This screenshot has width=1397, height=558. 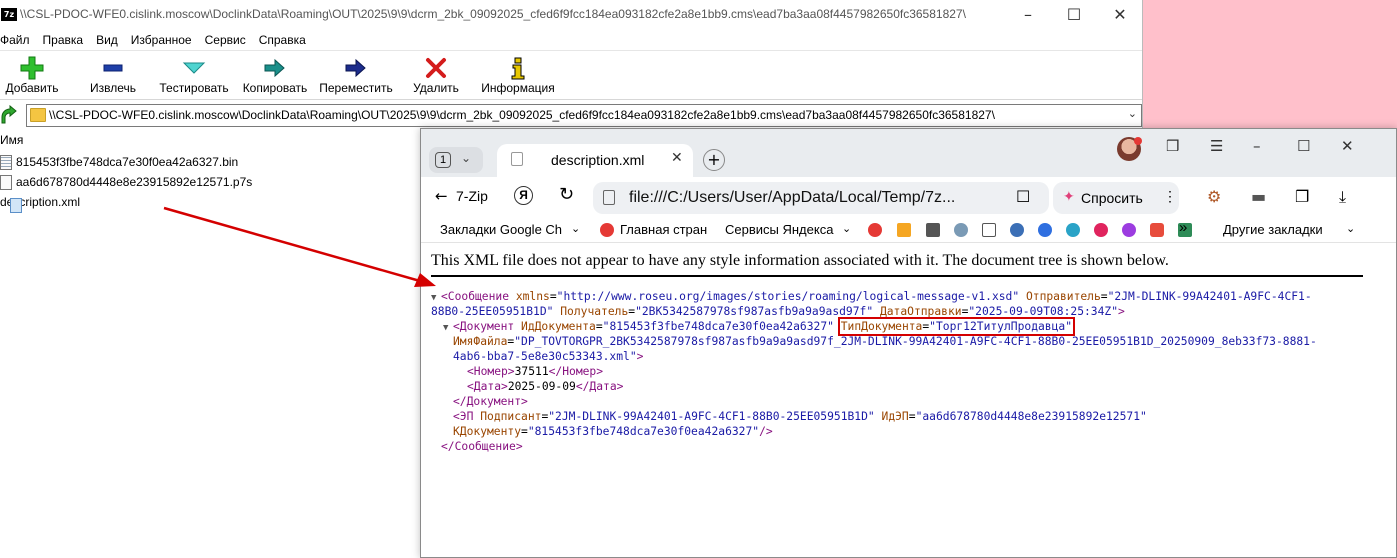 I want to click on xml-line: <Дата>2025-09-09</Дата>, so click(x=874, y=386).